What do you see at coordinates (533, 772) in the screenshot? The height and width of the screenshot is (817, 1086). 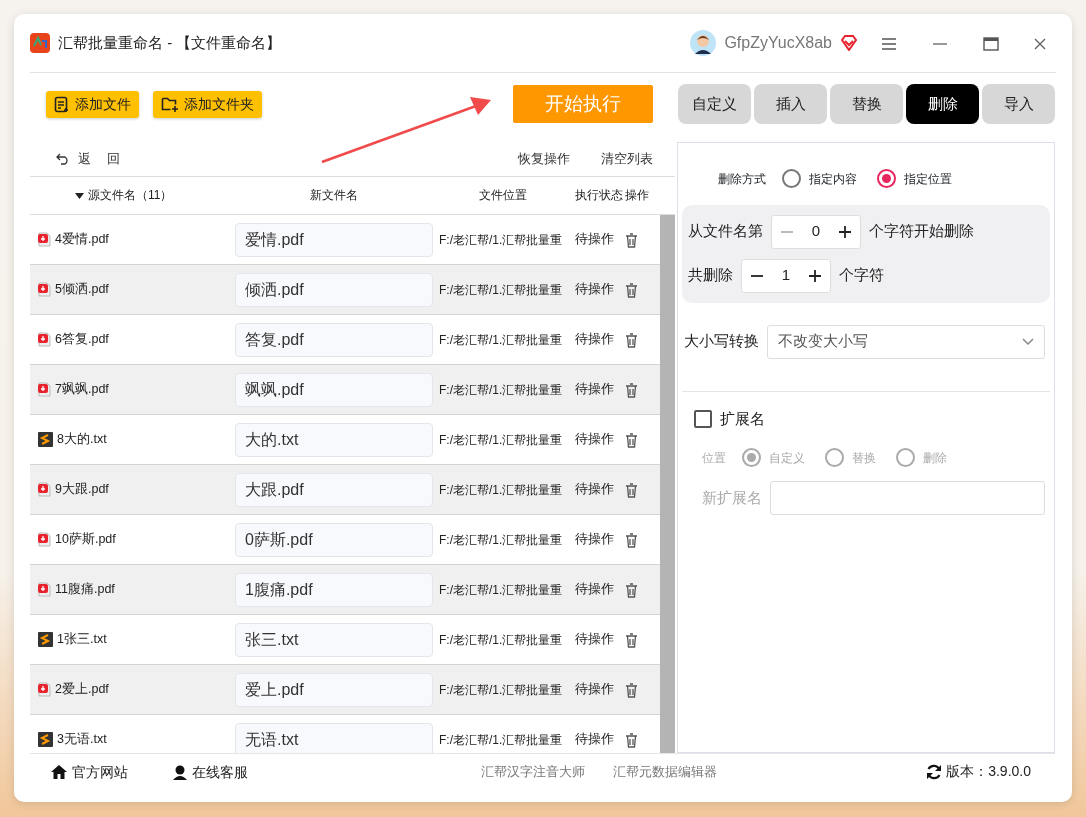 I see `tool-link: 汇帮汉字注音大师` at bounding box center [533, 772].